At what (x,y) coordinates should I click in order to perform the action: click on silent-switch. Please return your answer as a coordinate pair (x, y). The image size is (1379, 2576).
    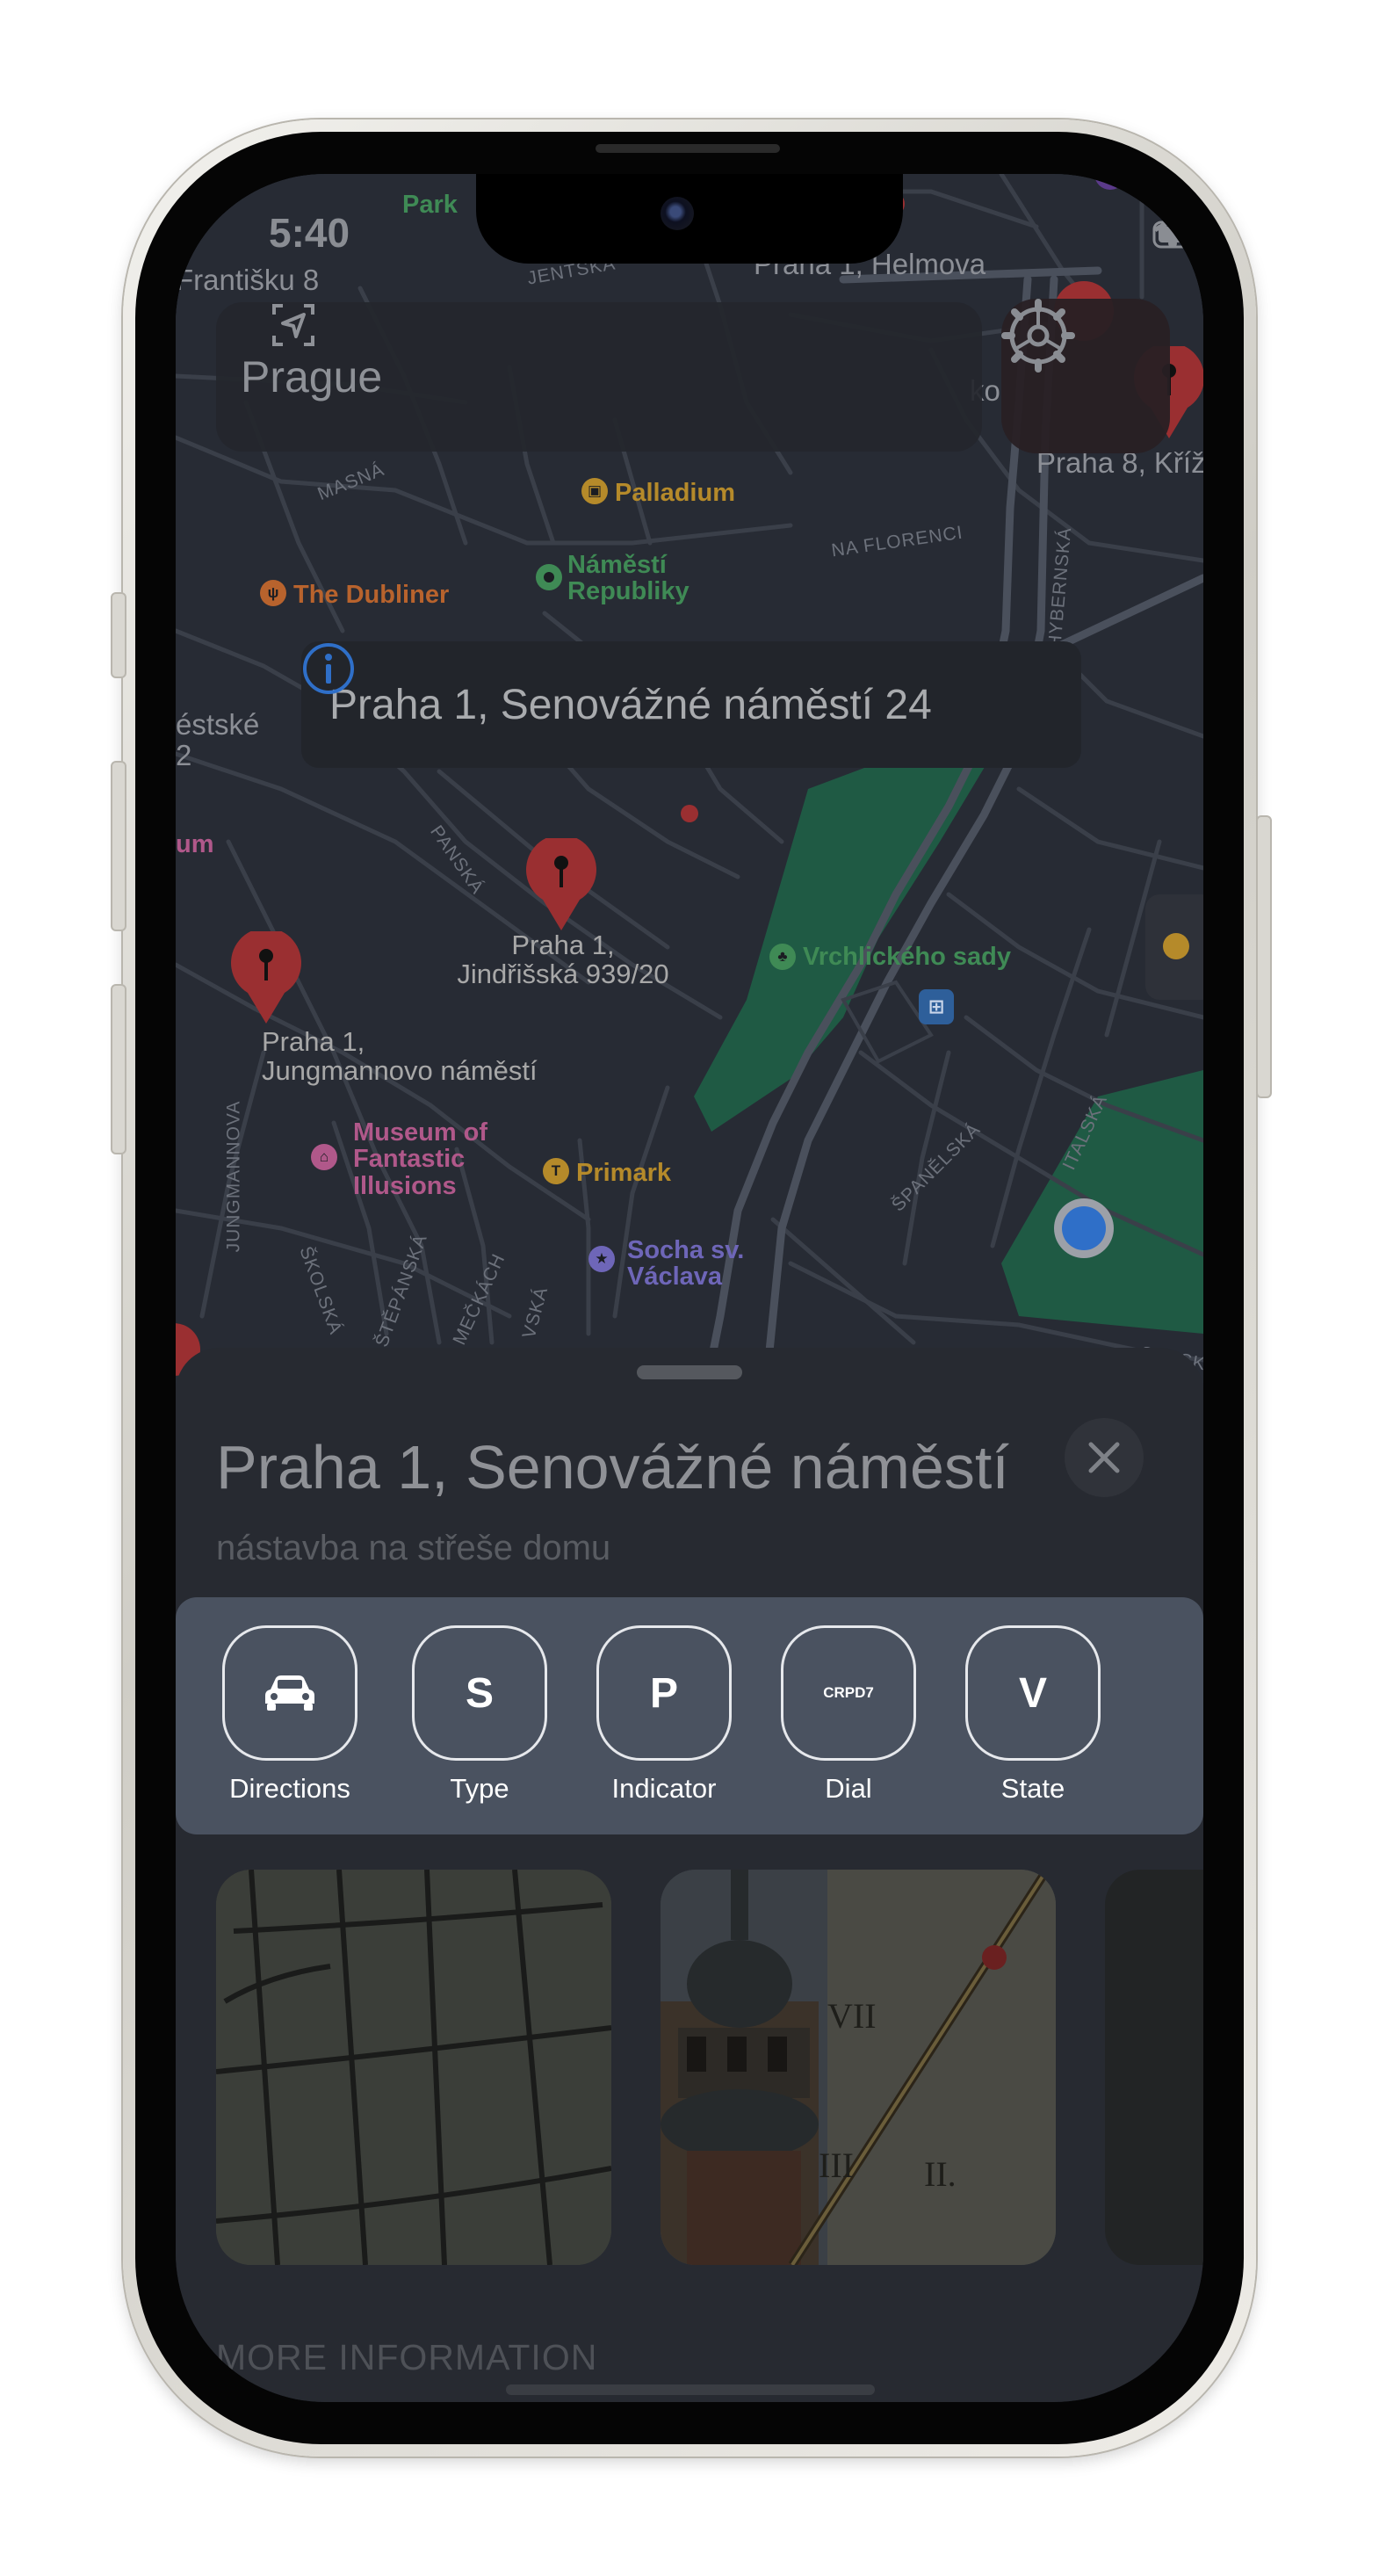
    Looking at the image, I should click on (118, 635).